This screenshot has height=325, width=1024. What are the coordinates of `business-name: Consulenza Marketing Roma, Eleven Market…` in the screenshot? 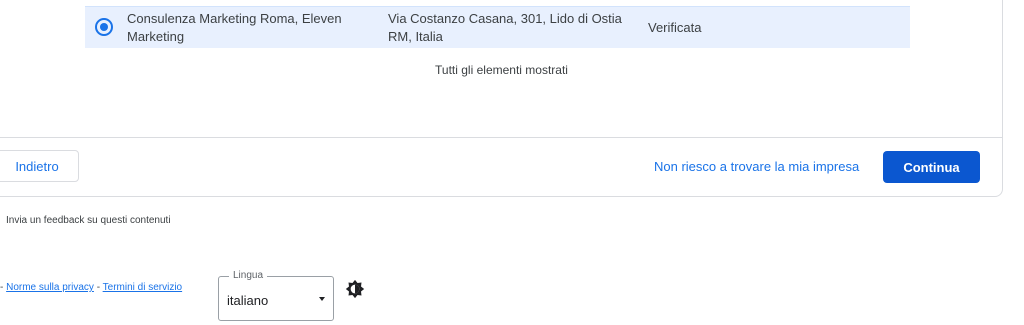 It's located at (234, 27).